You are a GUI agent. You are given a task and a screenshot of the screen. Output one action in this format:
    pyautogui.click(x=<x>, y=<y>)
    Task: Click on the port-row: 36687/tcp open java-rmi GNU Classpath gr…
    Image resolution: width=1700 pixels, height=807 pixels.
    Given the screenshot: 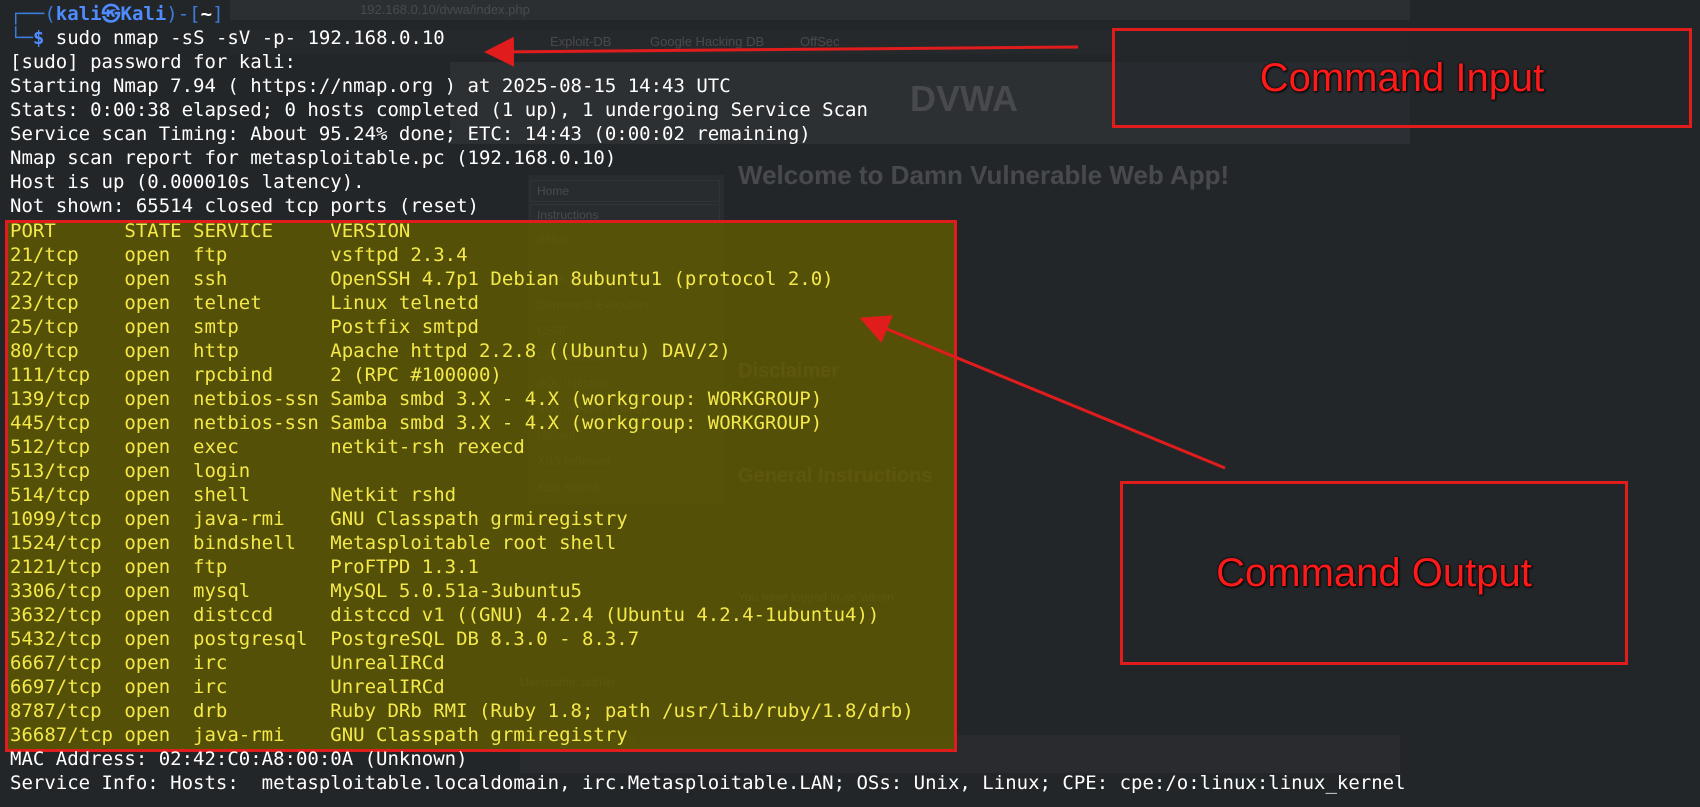 What is the action you would take?
    pyautogui.click(x=319, y=735)
    